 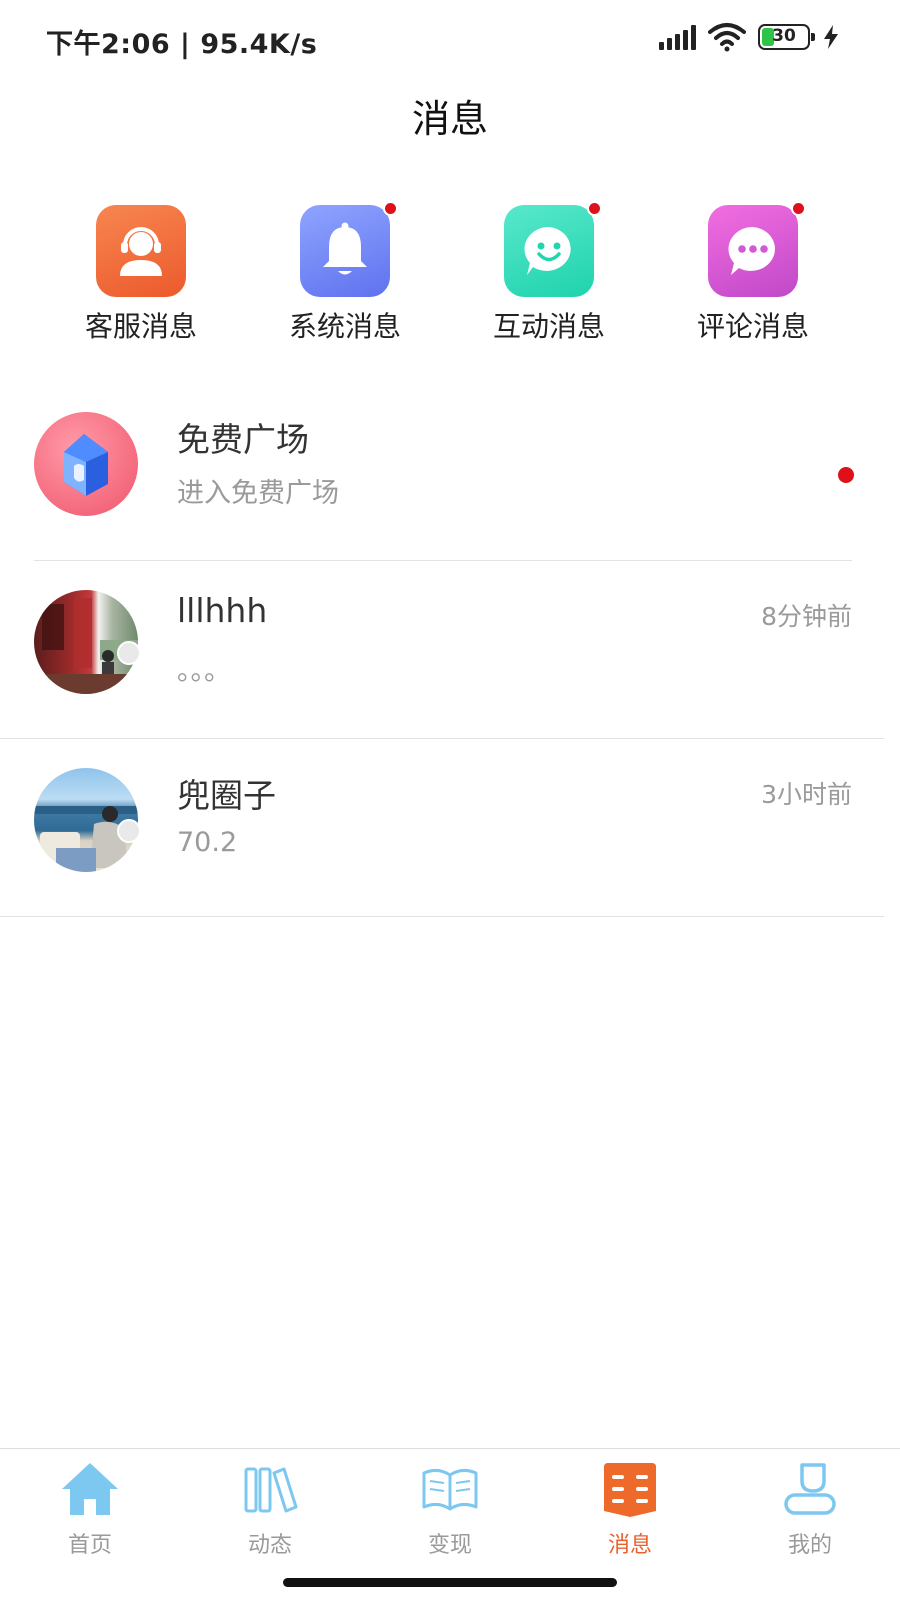 What do you see at coordinates (207, 842) in the screenshot?
I see `row-preview: 70.2` at bounding box center [207, 842].